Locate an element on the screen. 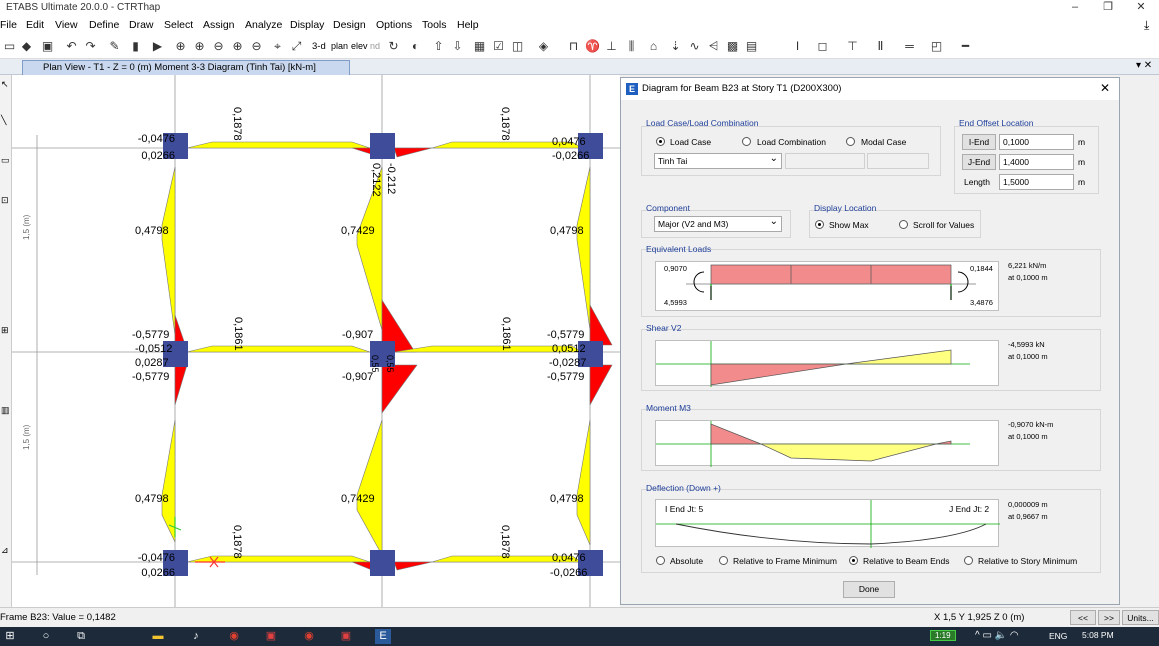 The height and width of the screenshot is (646, 1159). radio-rel-story is located at coordinates (968, 560).